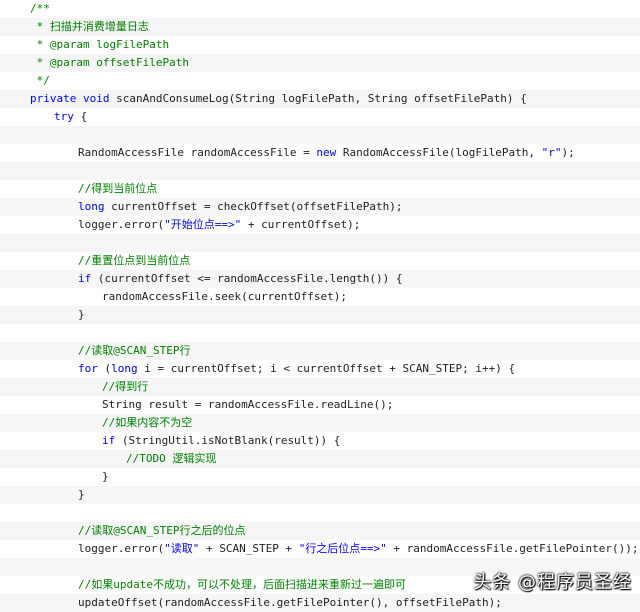 The width and height of the screenshot is (640, 612). I want to click on code-token: 得到行, so click(132, 386).